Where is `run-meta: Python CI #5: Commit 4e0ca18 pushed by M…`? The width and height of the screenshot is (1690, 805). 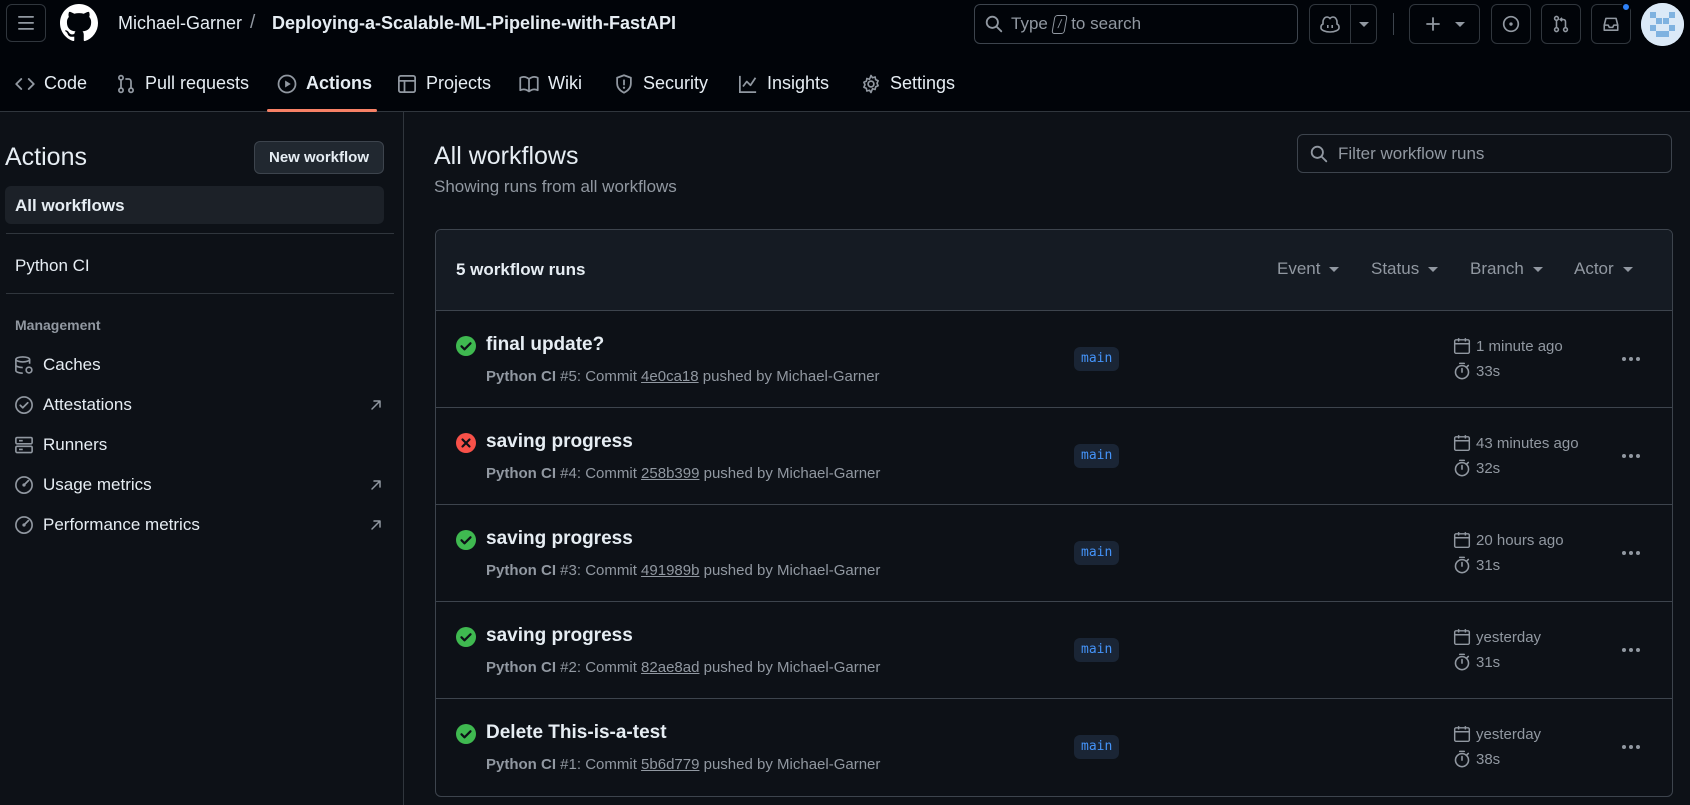 run-meta: Python CI #5: Commit 4e0ca18 pushed by M… is located at coordinates (683, 376).